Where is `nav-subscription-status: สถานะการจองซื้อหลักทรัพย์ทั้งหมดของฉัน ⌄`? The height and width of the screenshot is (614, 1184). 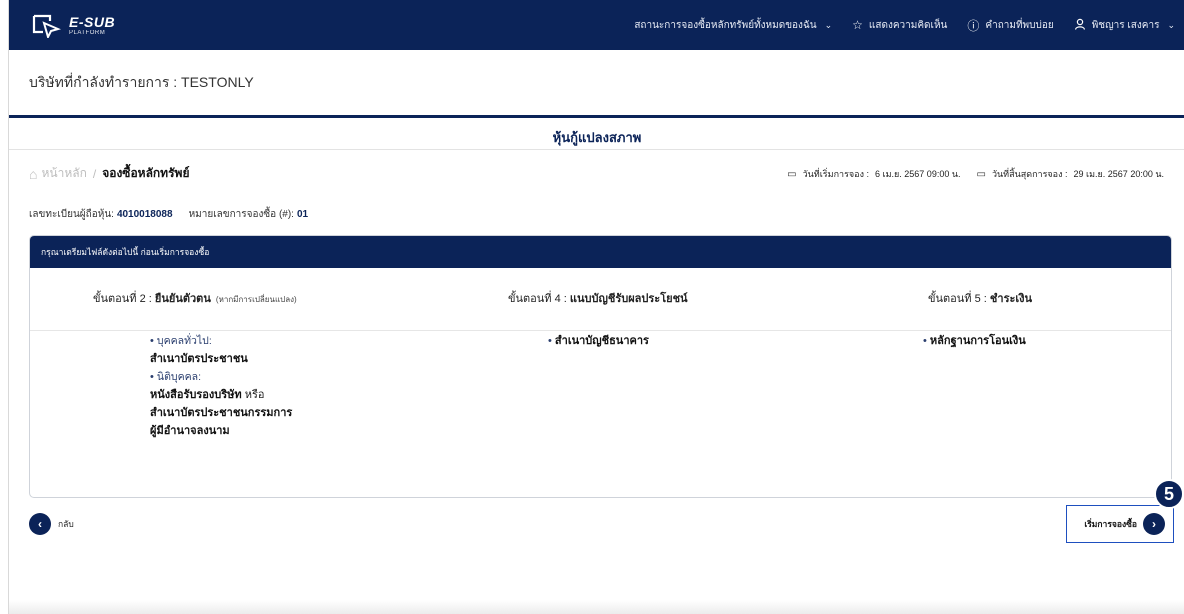 nav-subscription-status: สถานะการจองซื้อหลักทรัพย์ทั้งหมดของฉัน ⌄ is located at coordinates (733, 25).